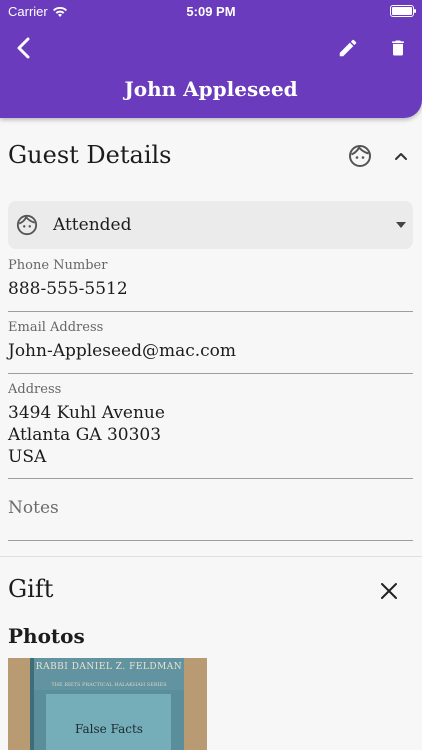 Image resolution: width=422 pixels, height=750 pixels. I want to click on chevron-up-icon, so click(401, 156).